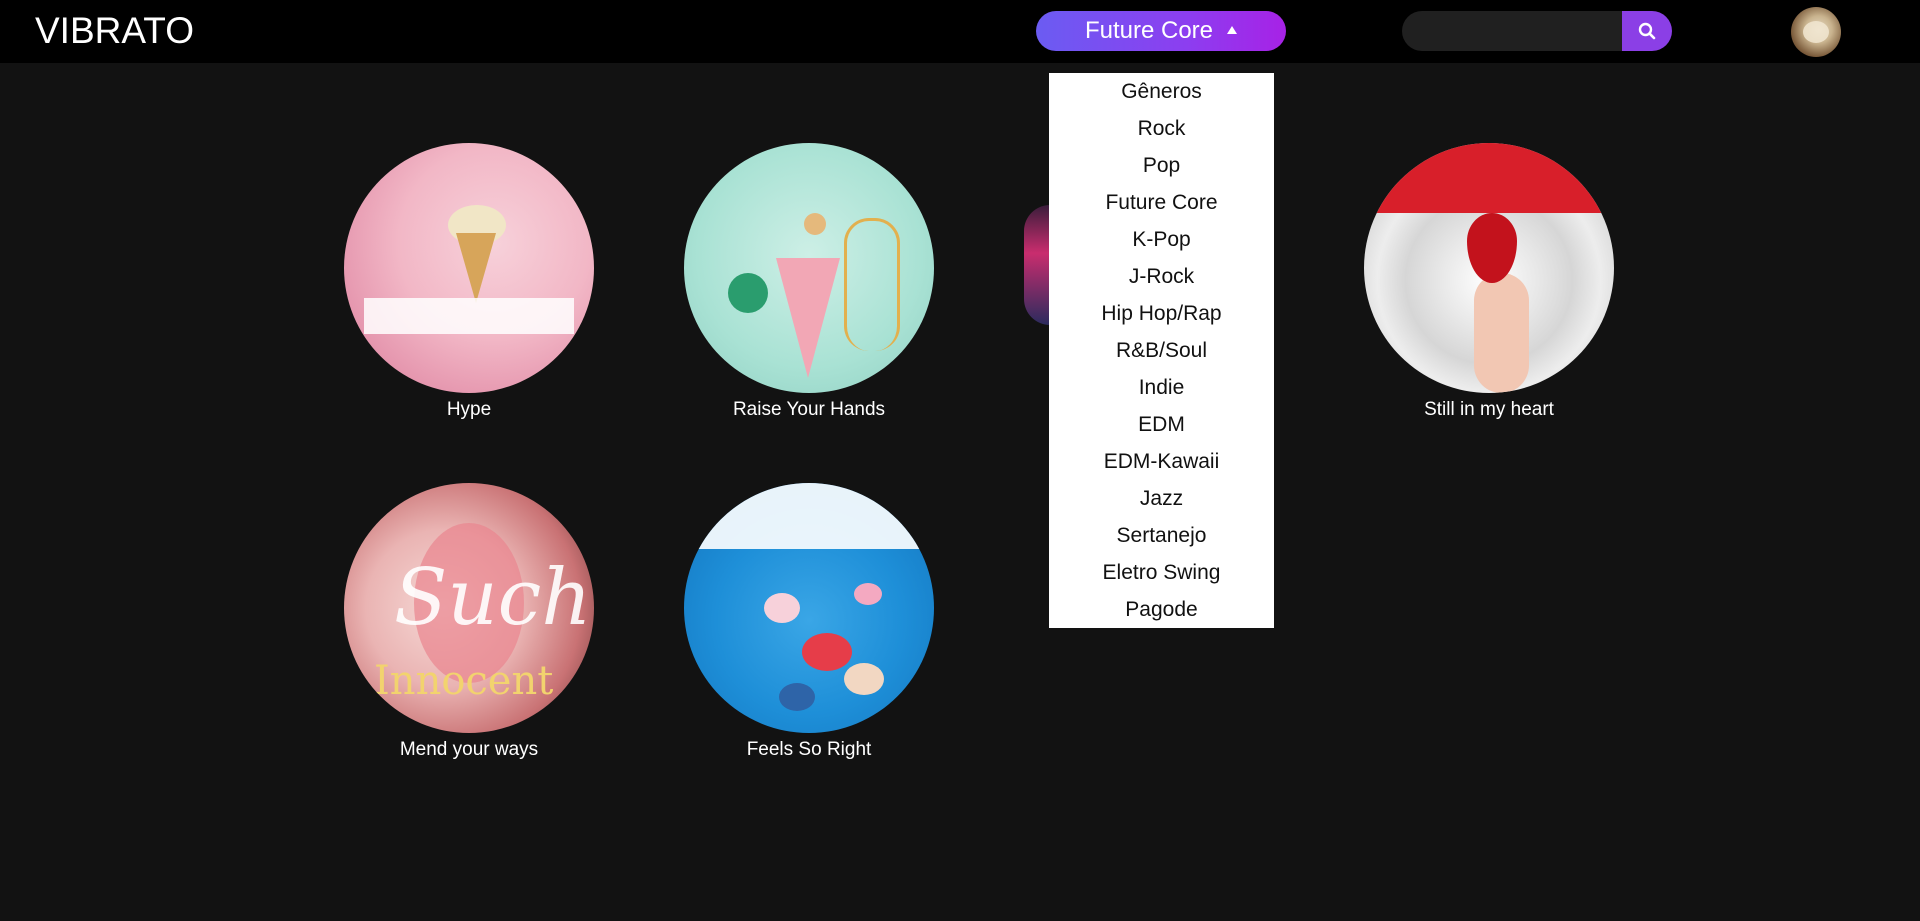 The height and width of the screenshot is (921, 1920). Describe the element at coordinates (1161, 461) in the screenshot. I see `dropdown-item-edm-kawaii: EDM-Kawaii` at that location.